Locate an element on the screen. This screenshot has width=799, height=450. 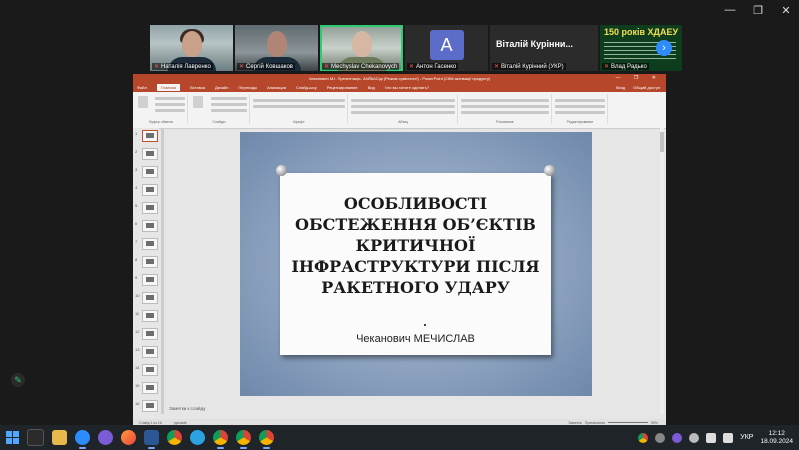
layout-button is located at coordinates (229, 98).